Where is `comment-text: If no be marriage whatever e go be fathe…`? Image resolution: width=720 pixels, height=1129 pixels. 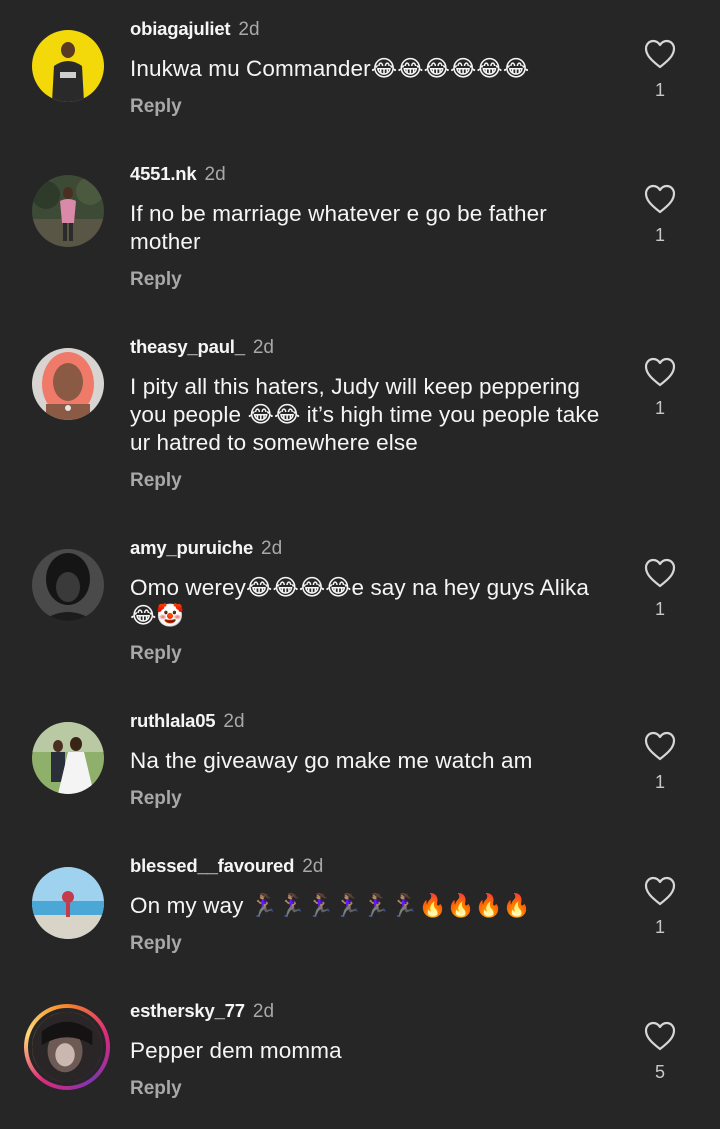 comment-text: If no be marriage whatever e go be fathe… is located at coordinates (338, 227).